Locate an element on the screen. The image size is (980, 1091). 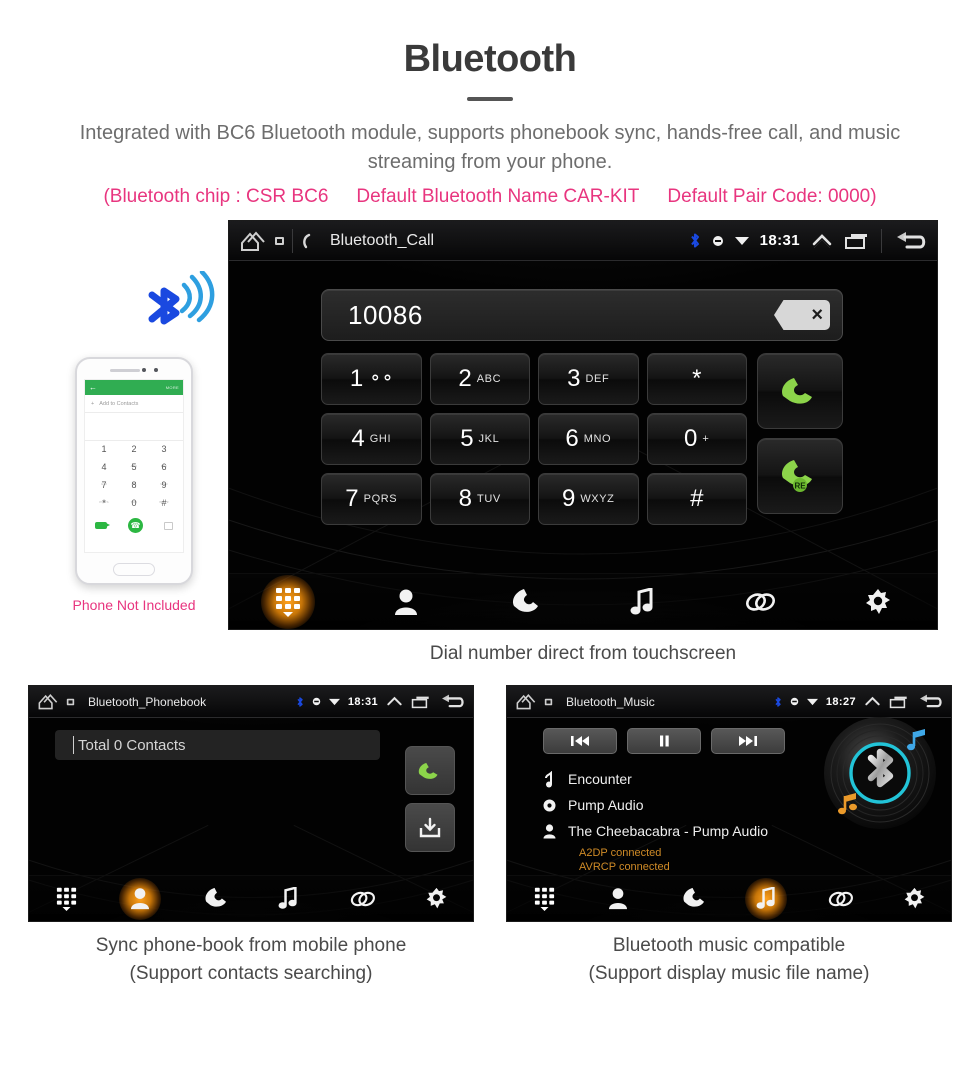
dialed-number: 10086 is located at coordinates (385, 314).